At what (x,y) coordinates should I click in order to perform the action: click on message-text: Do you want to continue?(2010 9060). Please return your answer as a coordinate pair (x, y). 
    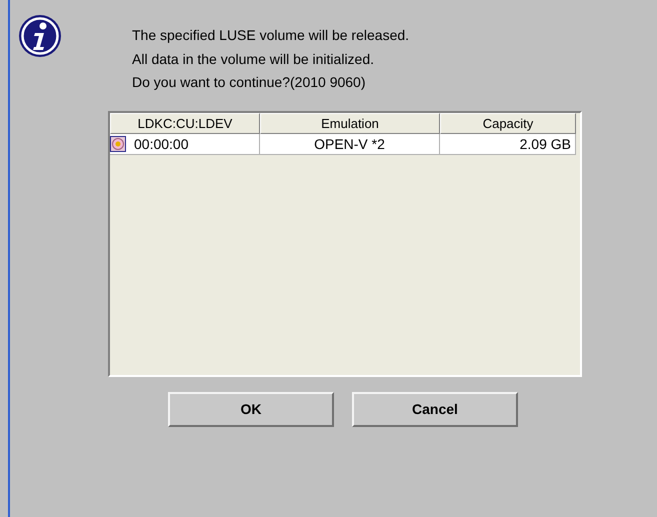
    Looking at the image, I should click on (249, 82).